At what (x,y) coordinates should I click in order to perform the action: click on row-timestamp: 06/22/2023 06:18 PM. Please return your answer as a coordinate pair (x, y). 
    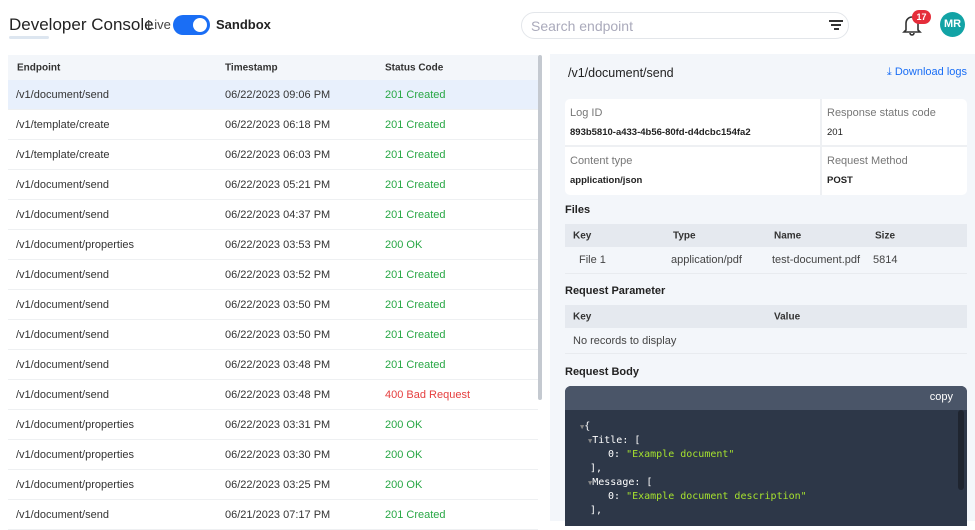
    Looking at the image, I should click on (278, 124).